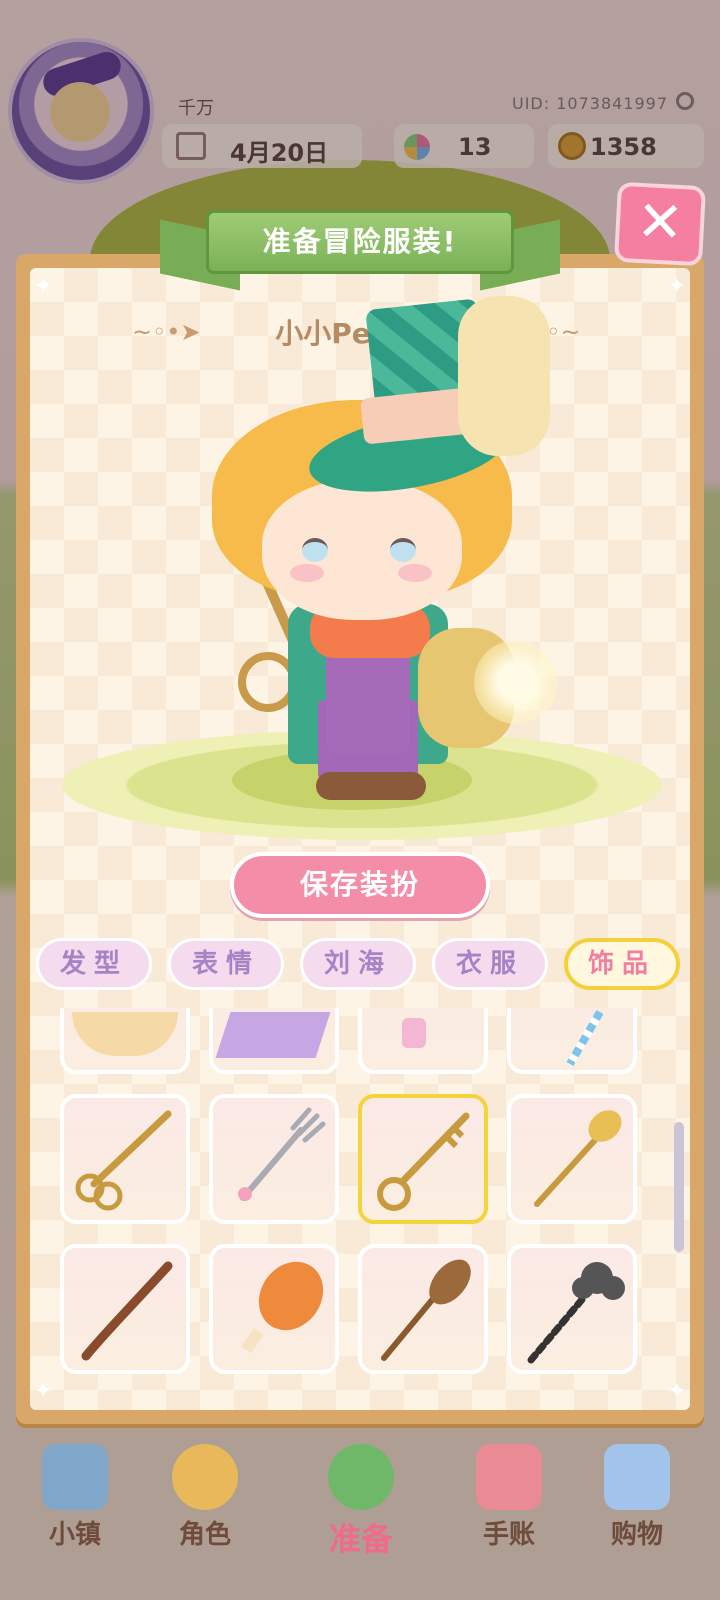 The image size is (720, 1600). I want to click on wooden-wand-icon, so click(127, 1311).